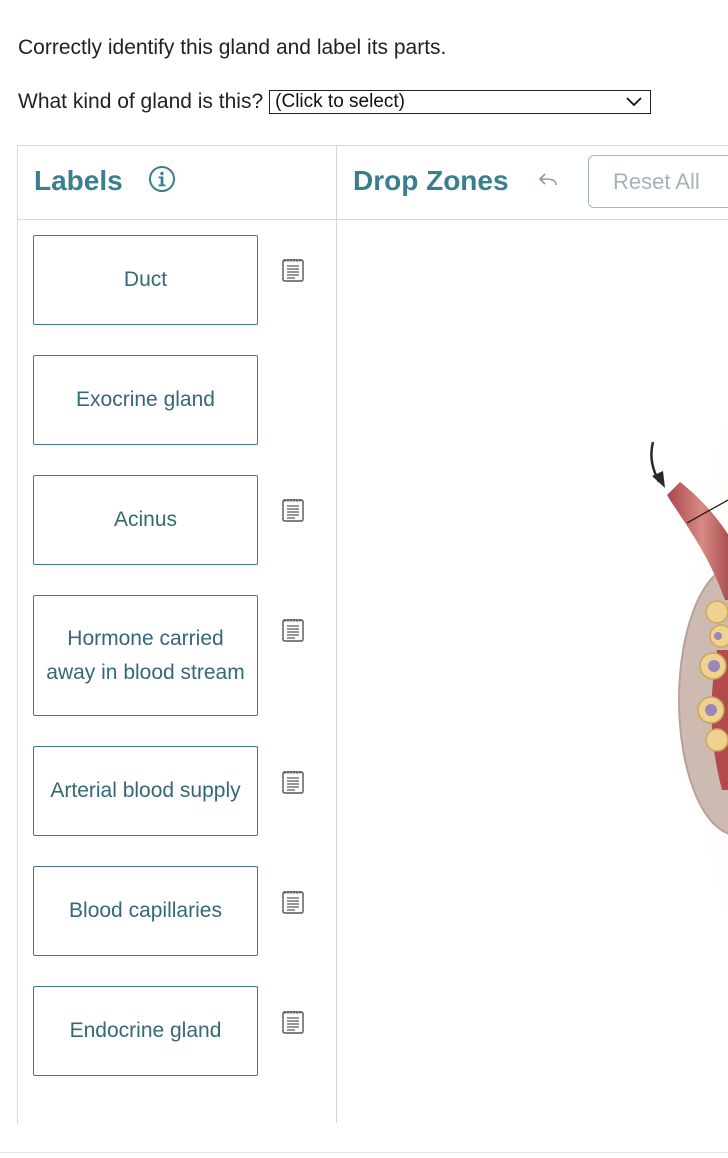  I want to click on footer-divider, so click(364, 1152).